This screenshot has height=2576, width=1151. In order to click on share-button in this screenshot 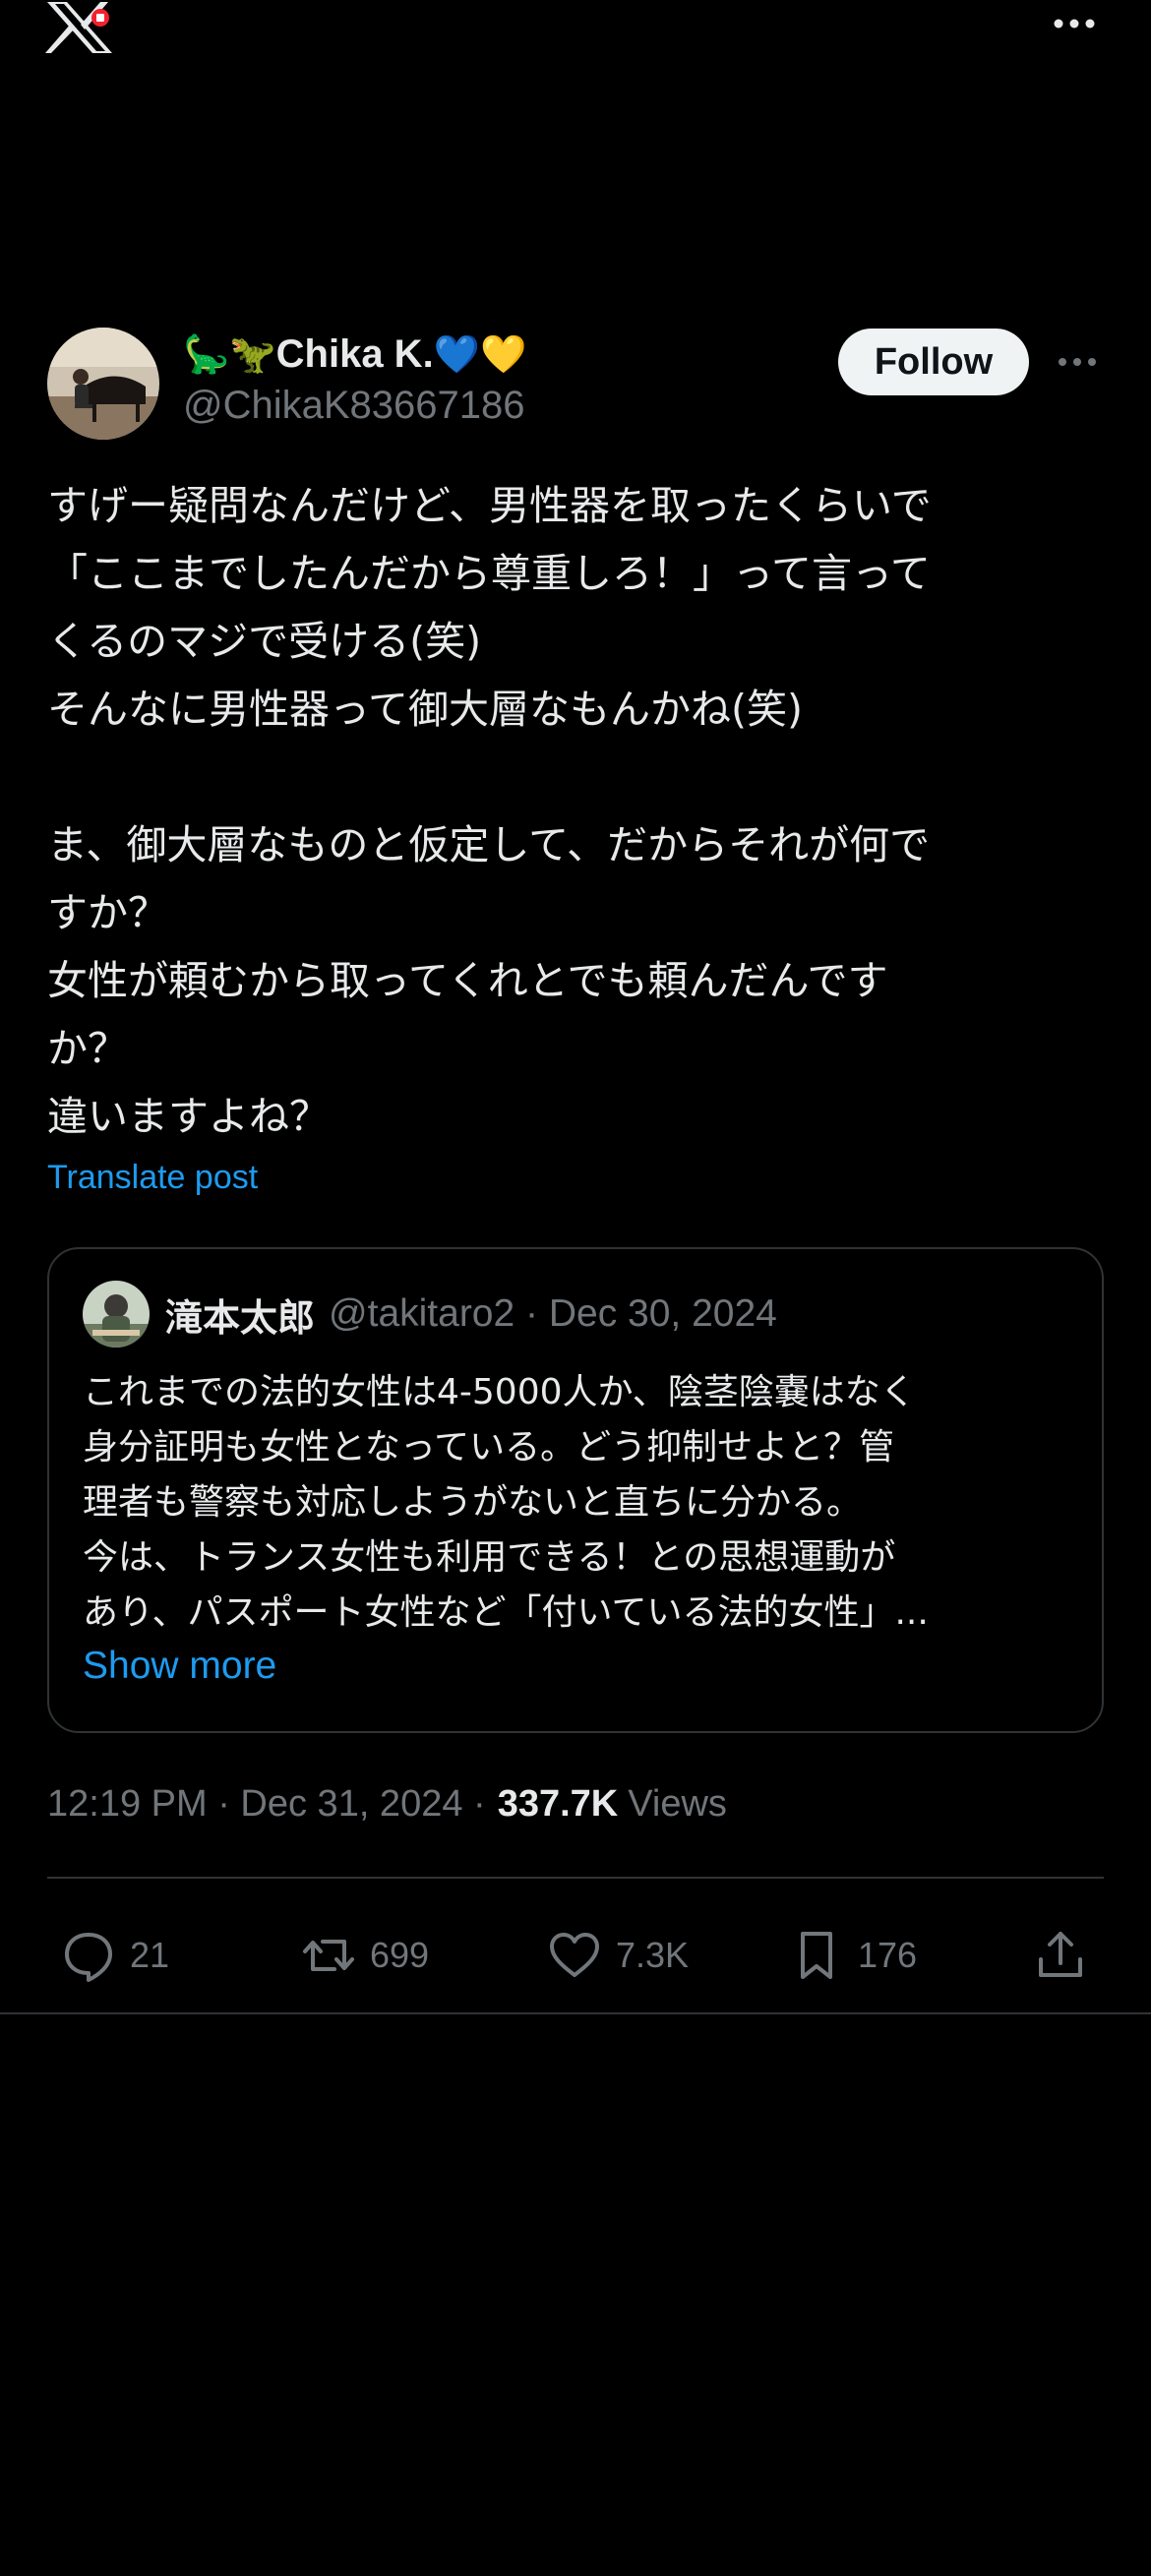, I will do `click(1060, 1955)`.